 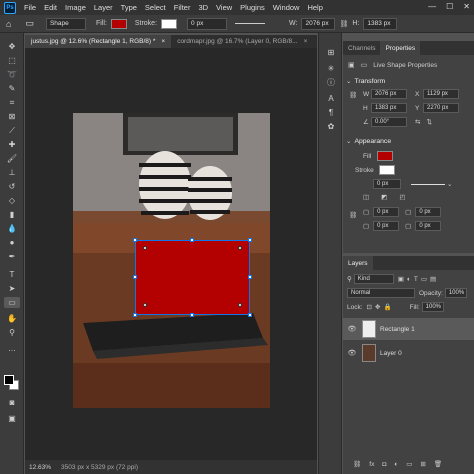 I want to click on clone-stamp-icon: ⊥, so click(x=12, y=172).